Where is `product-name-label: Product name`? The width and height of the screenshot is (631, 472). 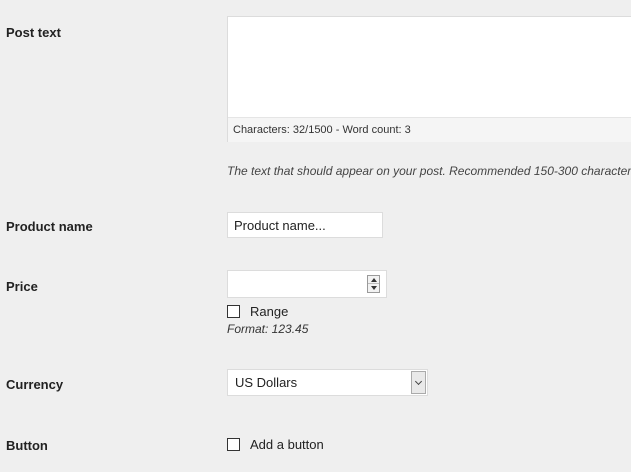
product-name-label: Product name is located at coordinates (49, 226).